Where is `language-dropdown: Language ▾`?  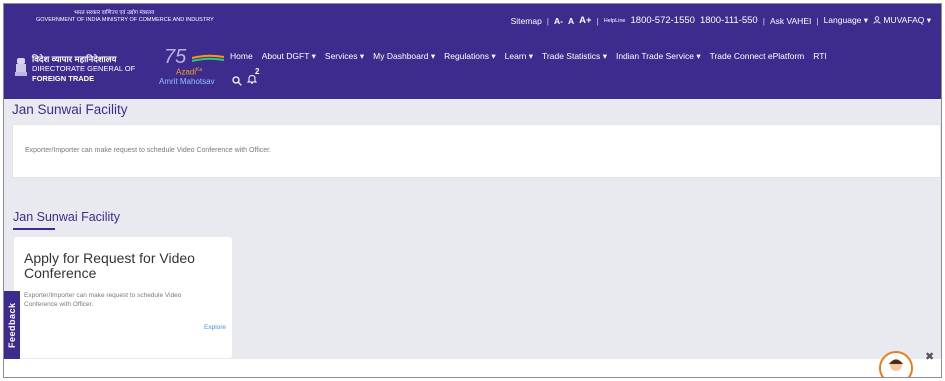
language-dropdown: Language ▾ is located at coordinates (846, 20).